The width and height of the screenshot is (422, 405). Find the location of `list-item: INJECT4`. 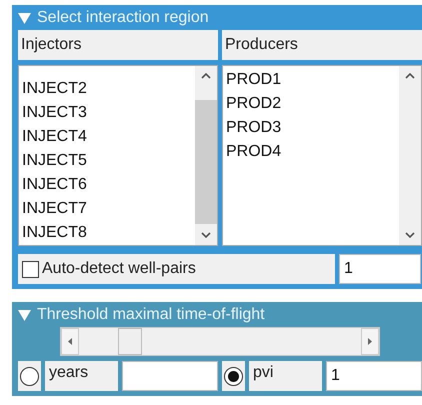

list-item: INJECT4 is located at coordinates (107, 137).